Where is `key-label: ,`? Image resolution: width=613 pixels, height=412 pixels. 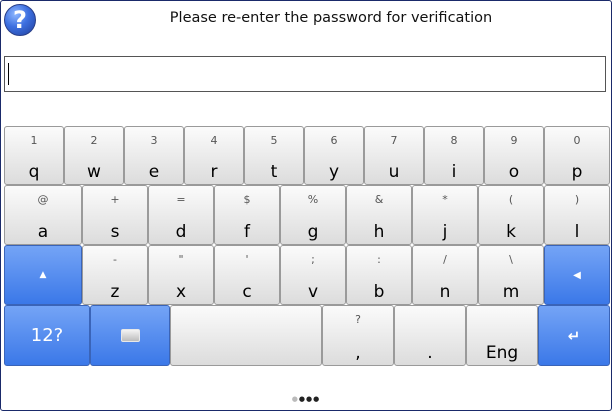 key-label: , is located at coordinates (358, 353).